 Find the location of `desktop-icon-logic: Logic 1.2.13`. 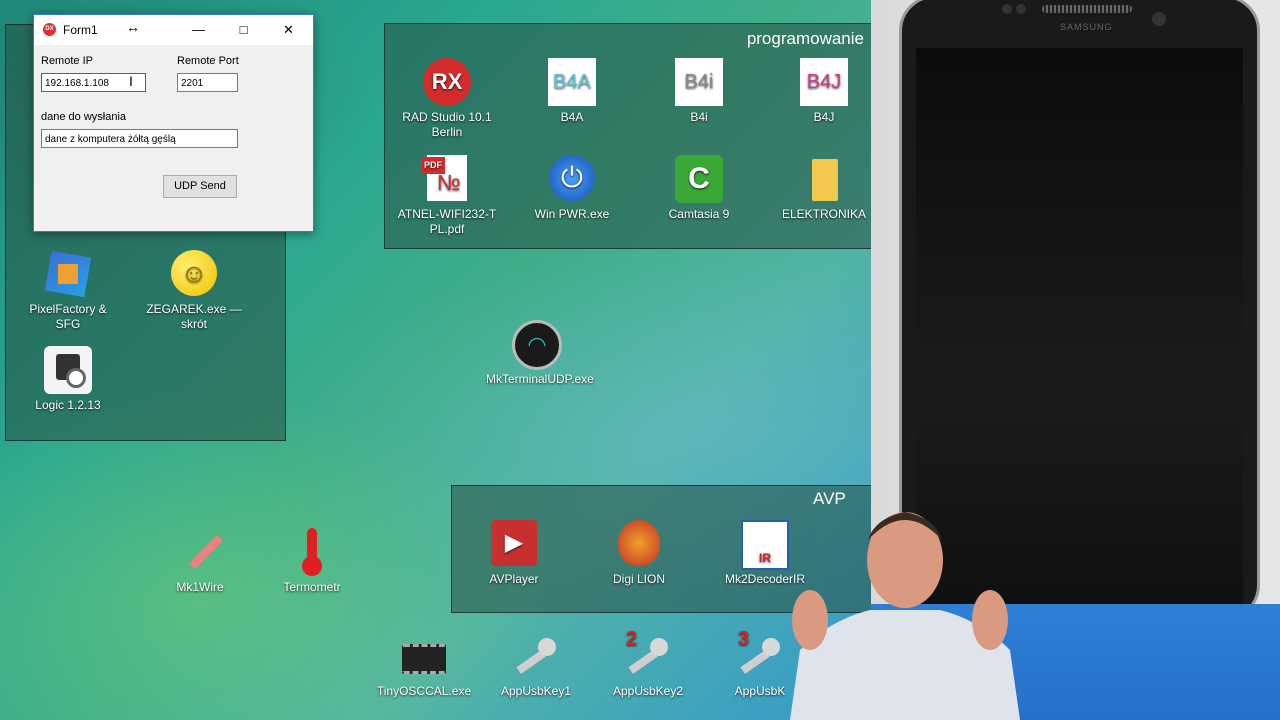

desktop-icon-logic: Logic 1.2.13 is located at coordinates (68, 379).